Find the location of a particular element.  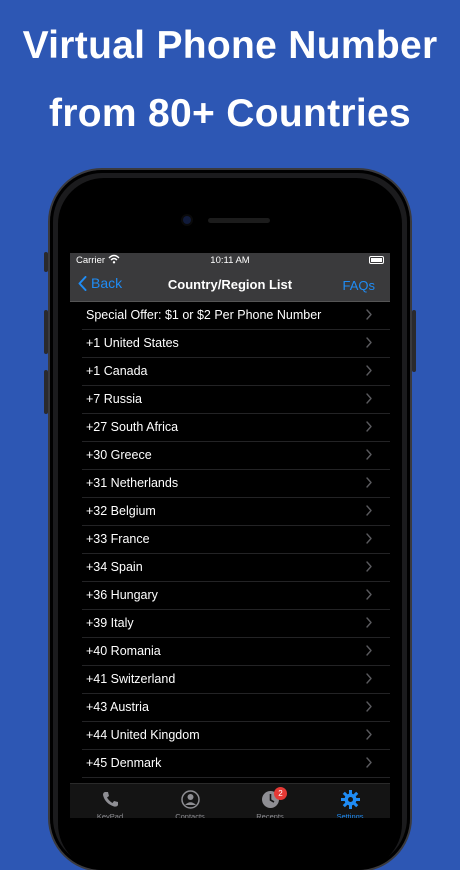

notification-badge: 2 is located at coordinates (280, 793).